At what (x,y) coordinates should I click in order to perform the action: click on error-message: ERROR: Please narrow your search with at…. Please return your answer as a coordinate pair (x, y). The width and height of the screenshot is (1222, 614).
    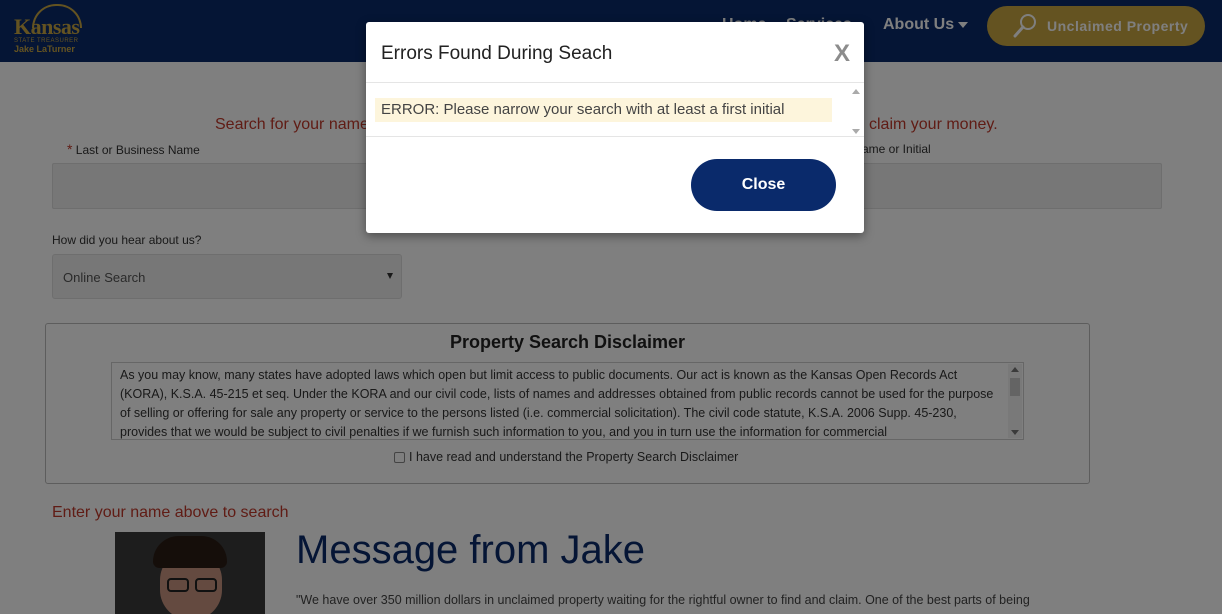
    Looking at the image, I should click on (603, 110).